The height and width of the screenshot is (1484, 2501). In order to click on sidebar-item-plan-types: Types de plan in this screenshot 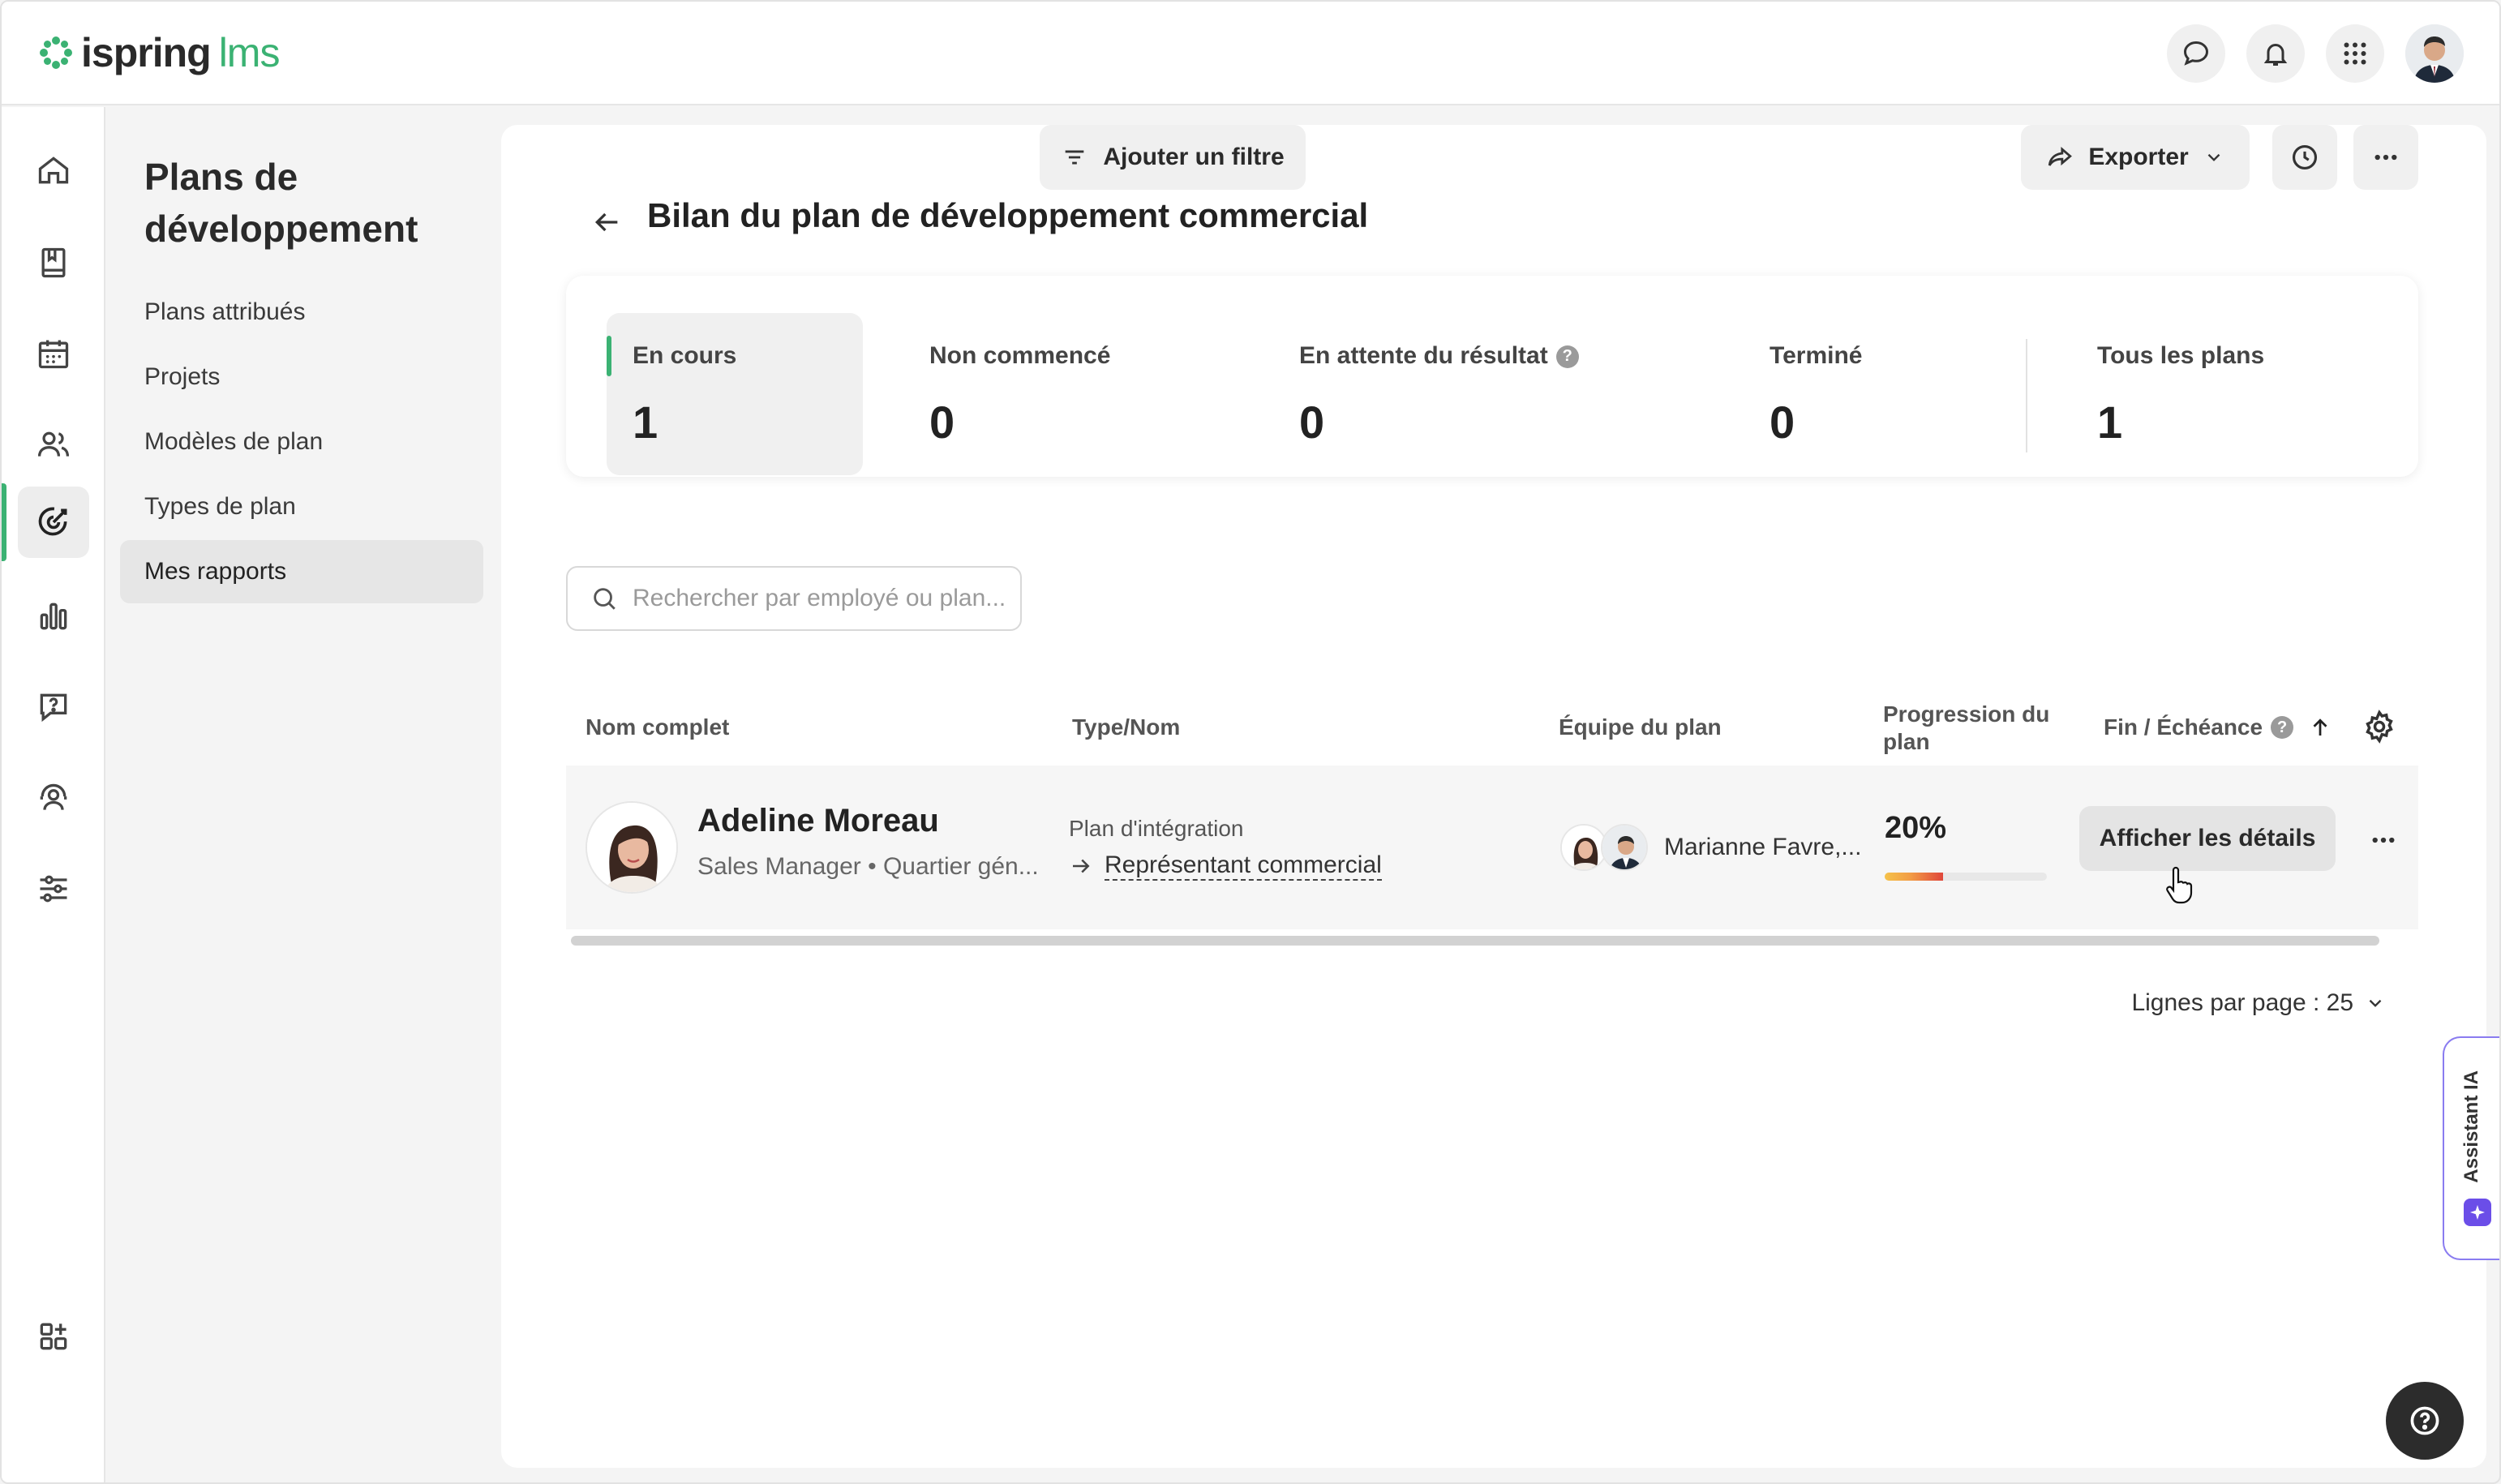, I will do `click(301, 506)`.